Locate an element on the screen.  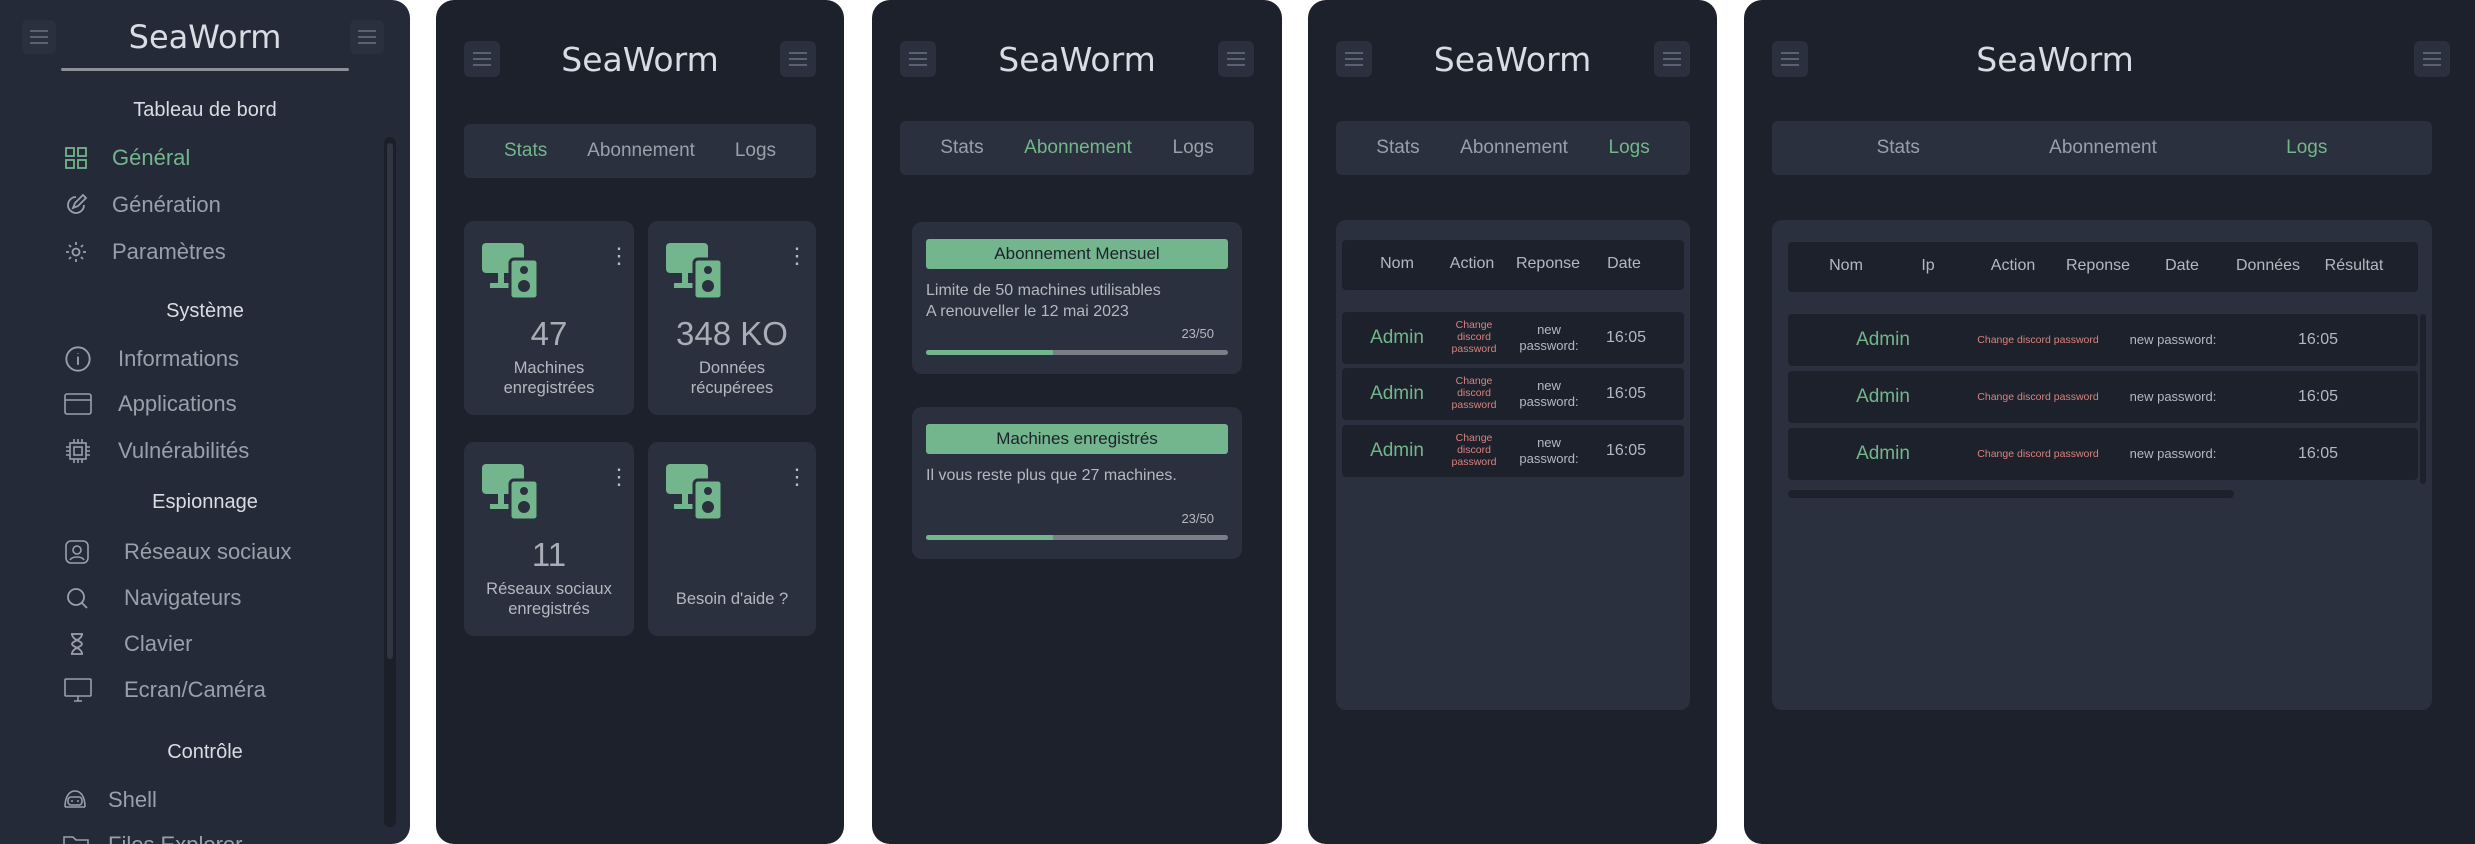
sidebar-item-files-explorer: Files Explorer is located at coordinates (152, 838).